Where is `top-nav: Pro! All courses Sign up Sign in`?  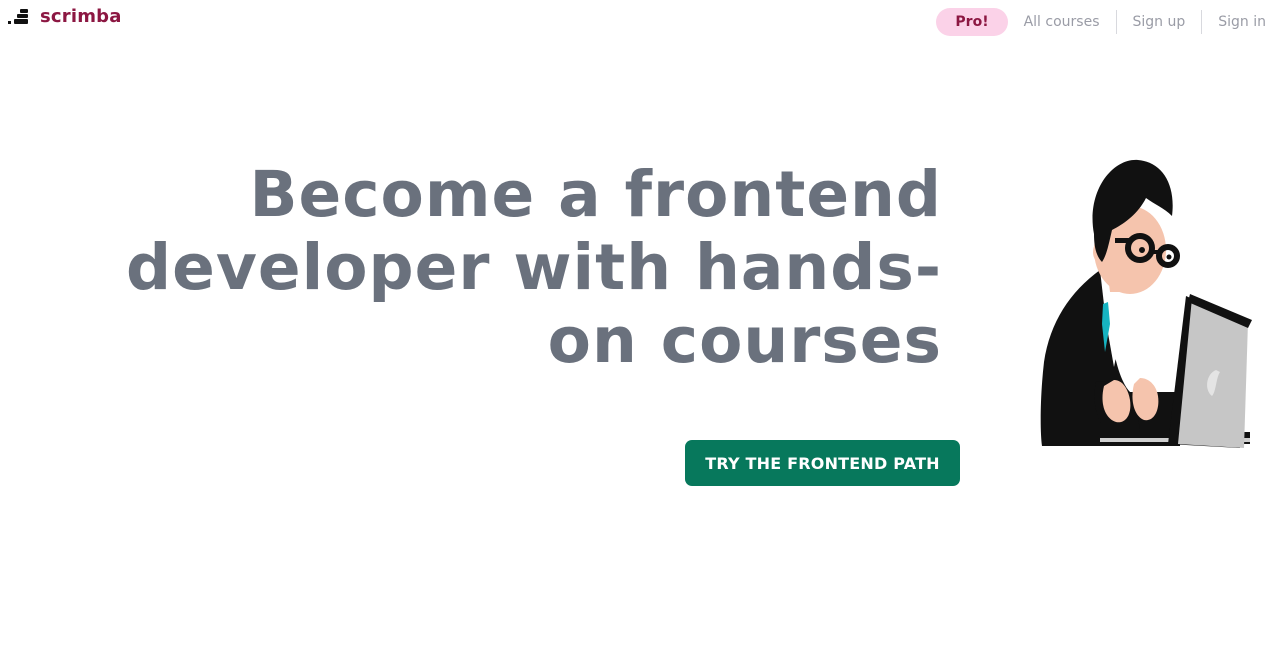 top-nav: Pro! All courses Sign up Sign in is located at coordinates (1101, 22).